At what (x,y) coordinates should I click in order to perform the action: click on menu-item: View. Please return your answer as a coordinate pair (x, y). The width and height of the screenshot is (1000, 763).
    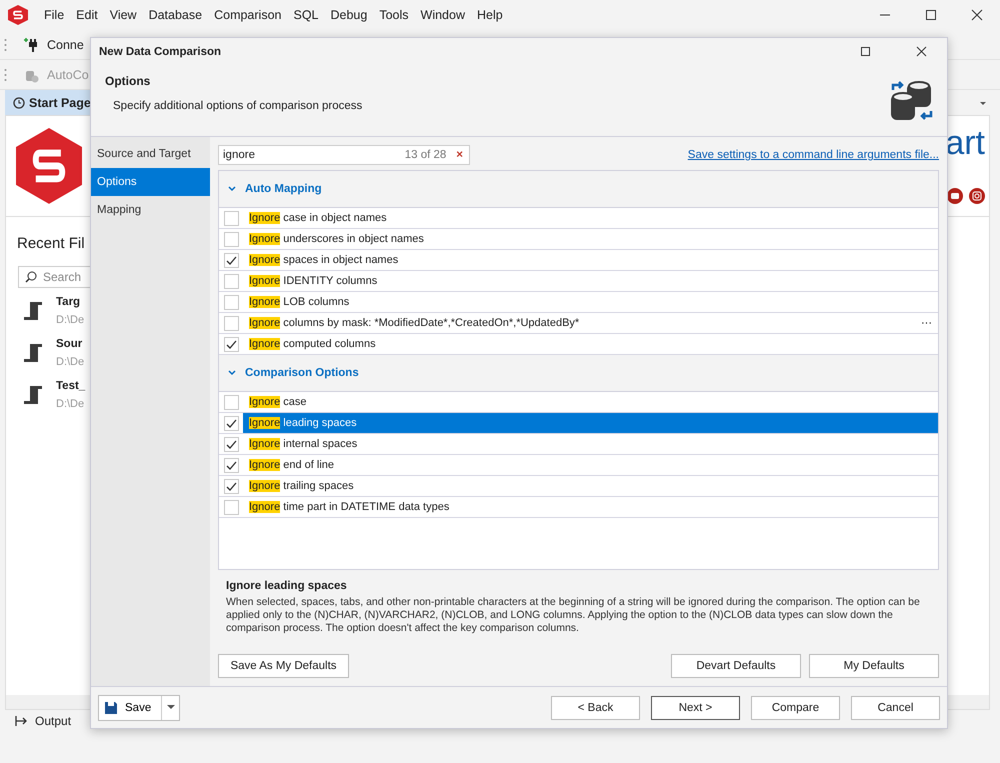
    Looking at the image, I should click on (123, 15).